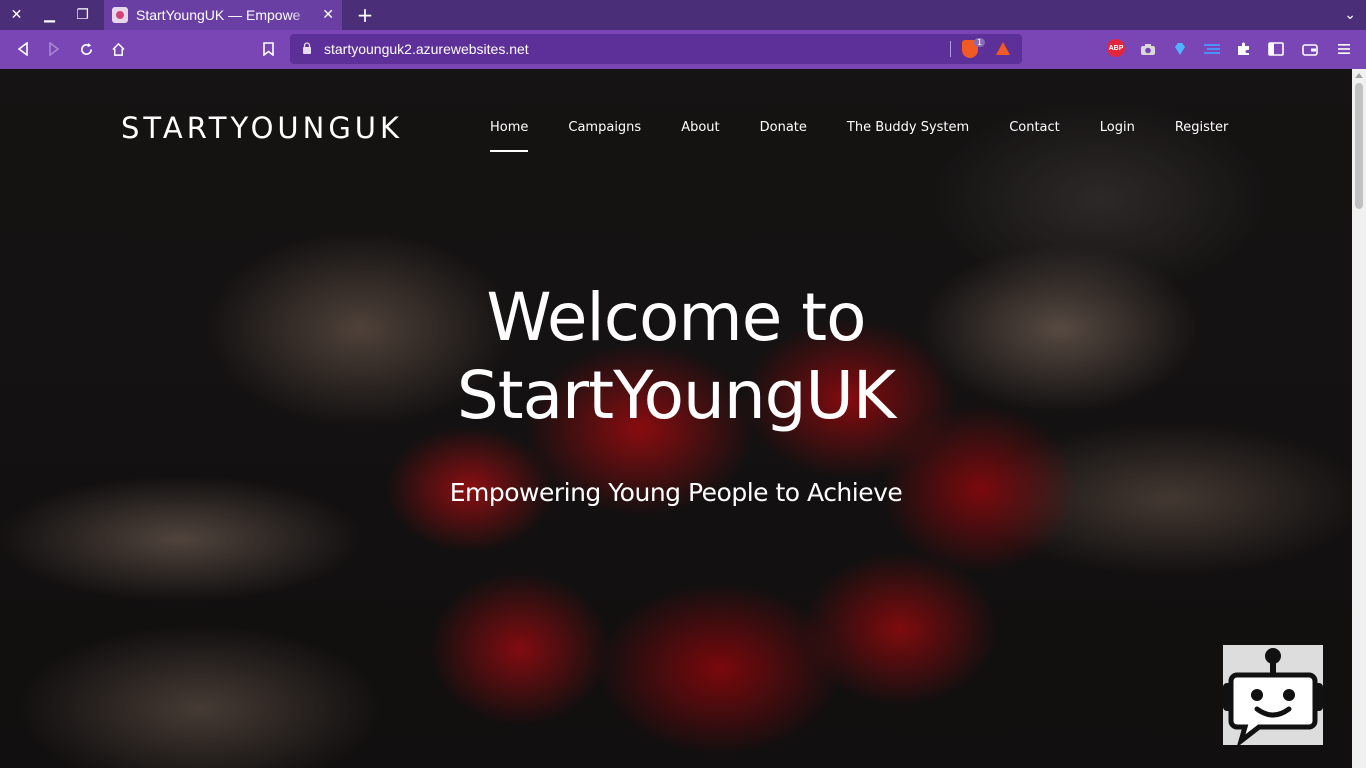 This screenshot has width=1366, height=768. I want to click on scrollbar-thumb, so click(1359, 146).